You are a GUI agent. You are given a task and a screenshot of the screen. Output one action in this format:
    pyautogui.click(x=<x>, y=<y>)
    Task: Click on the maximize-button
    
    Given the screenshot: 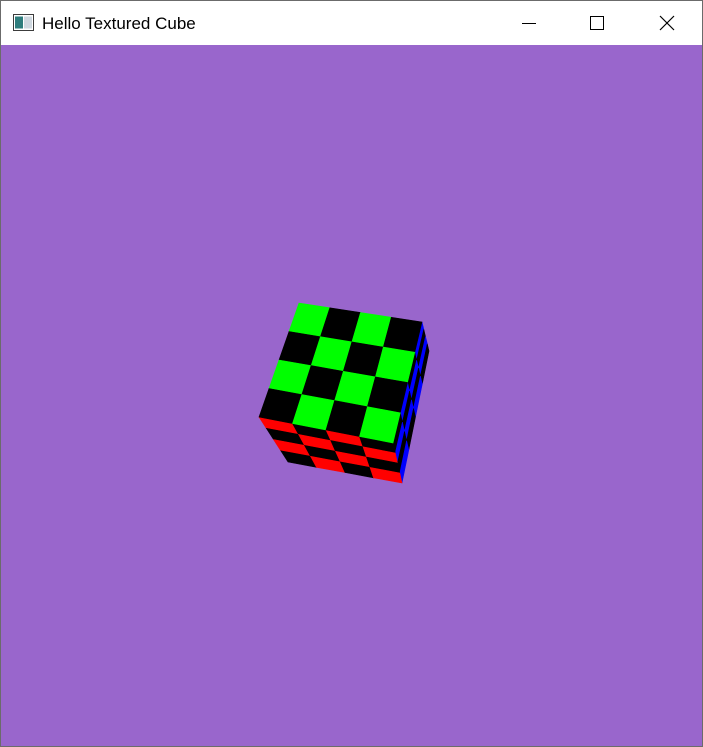 What is the action you would take?
    pyautogui.click(x=597, y=23)
    